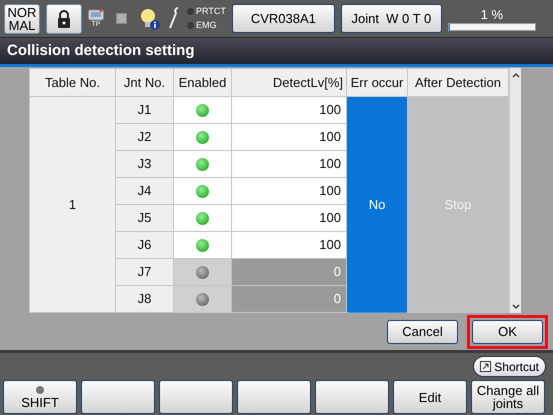 This screenshot has width=553, height=415. What do you see at coordinates (145, 245) in the screenshot?
I see `joint-cell: J6` at bounding box center [145, 245].